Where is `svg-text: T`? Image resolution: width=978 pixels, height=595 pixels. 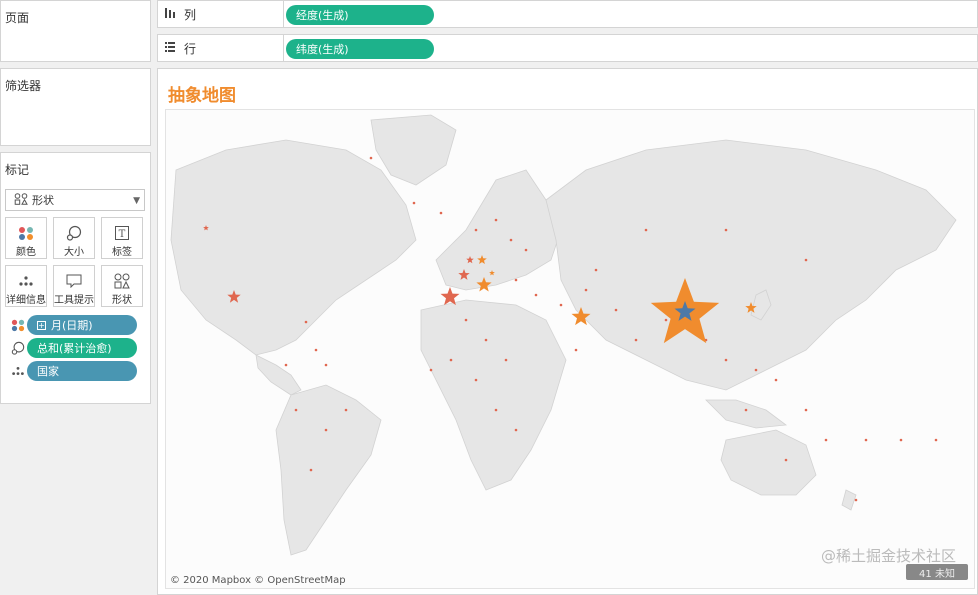 svg-text: T is located at coordinates (122, 234).